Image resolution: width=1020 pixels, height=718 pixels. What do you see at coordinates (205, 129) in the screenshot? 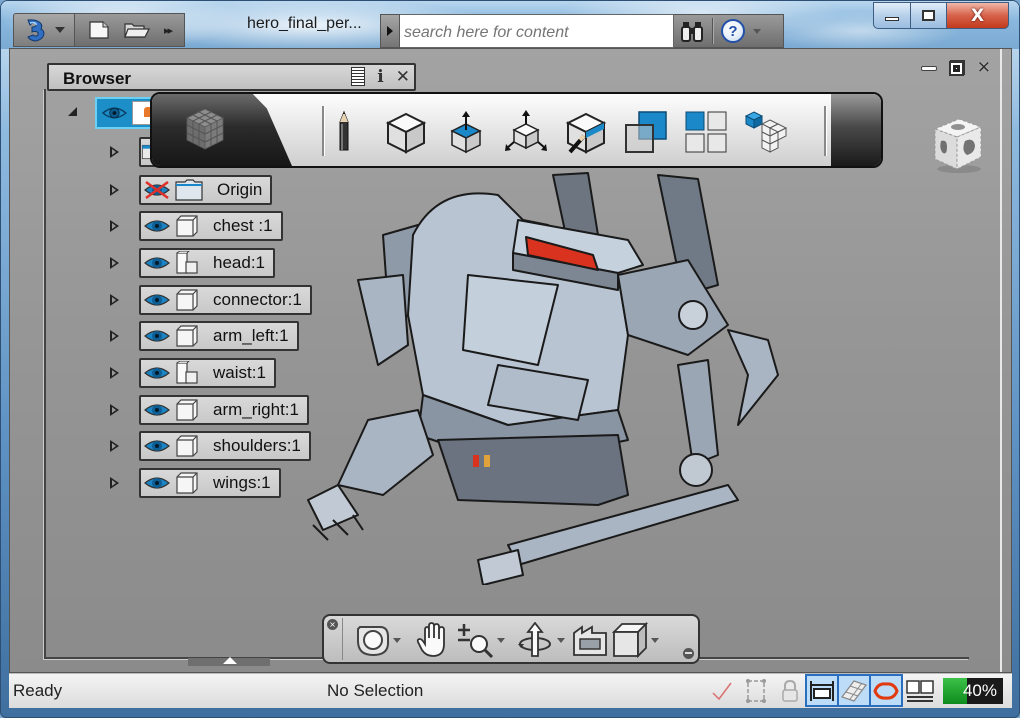
I see `rubiks-cube-icon` at bounding box center [205, 129].